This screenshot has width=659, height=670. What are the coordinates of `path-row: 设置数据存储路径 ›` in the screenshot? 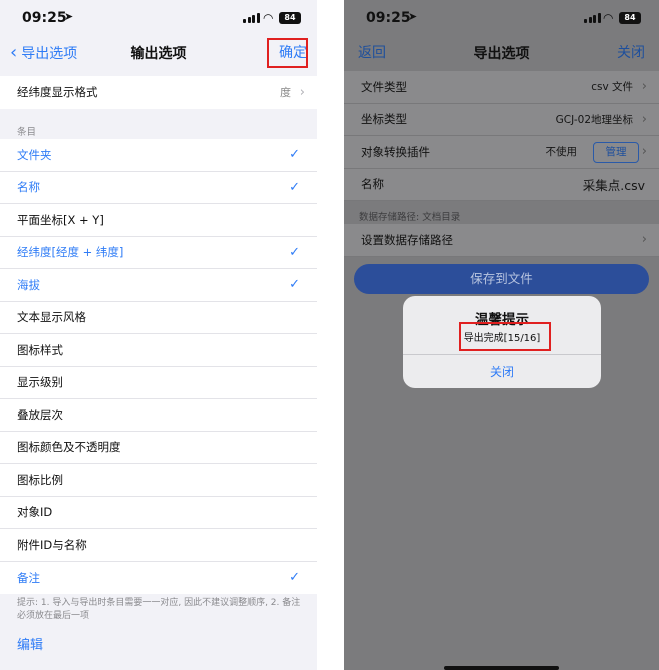 It's located at (501, 240).